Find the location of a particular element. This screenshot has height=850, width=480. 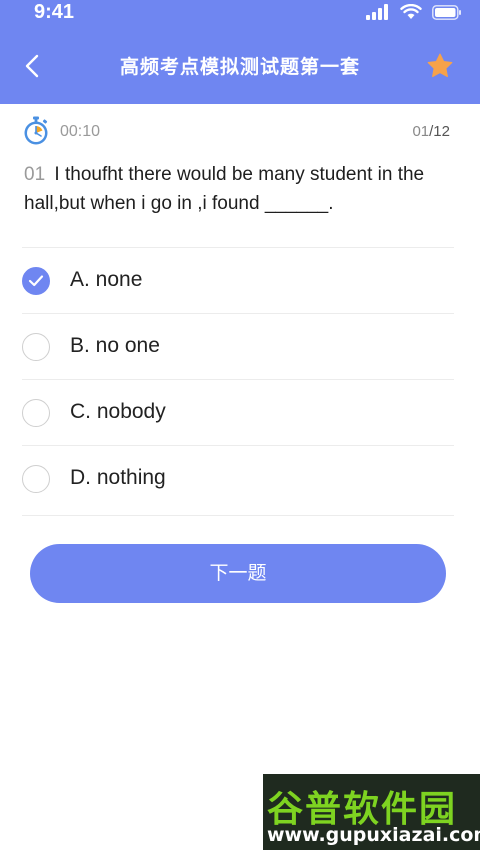

option-d-radio is located at coordinates (36, 479).